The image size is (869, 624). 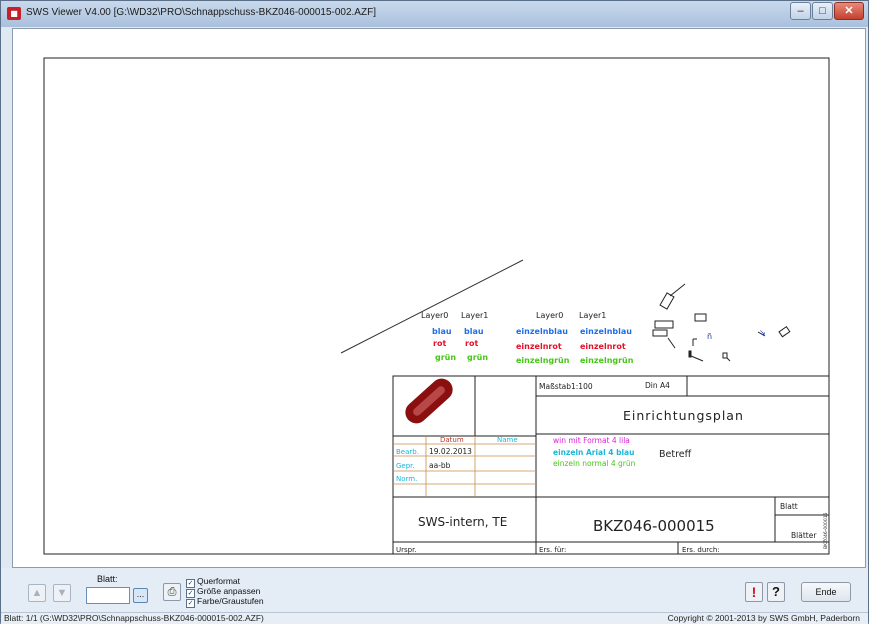 I want to click on bottom-toolbar, so click(x=434, y=590).